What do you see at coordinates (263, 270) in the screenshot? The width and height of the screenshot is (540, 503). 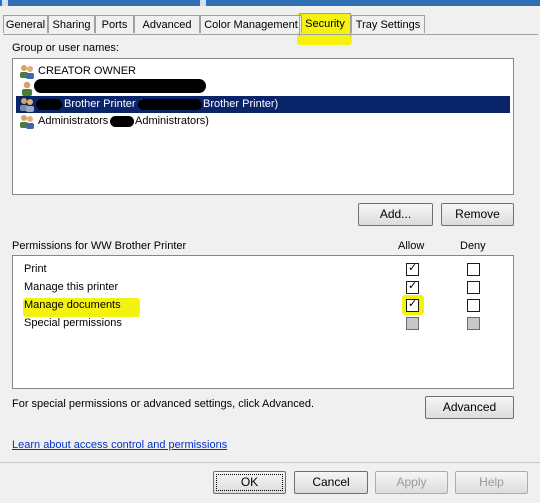 I see `permission-row-print: Print ✓` at bounding box center [263, 270].